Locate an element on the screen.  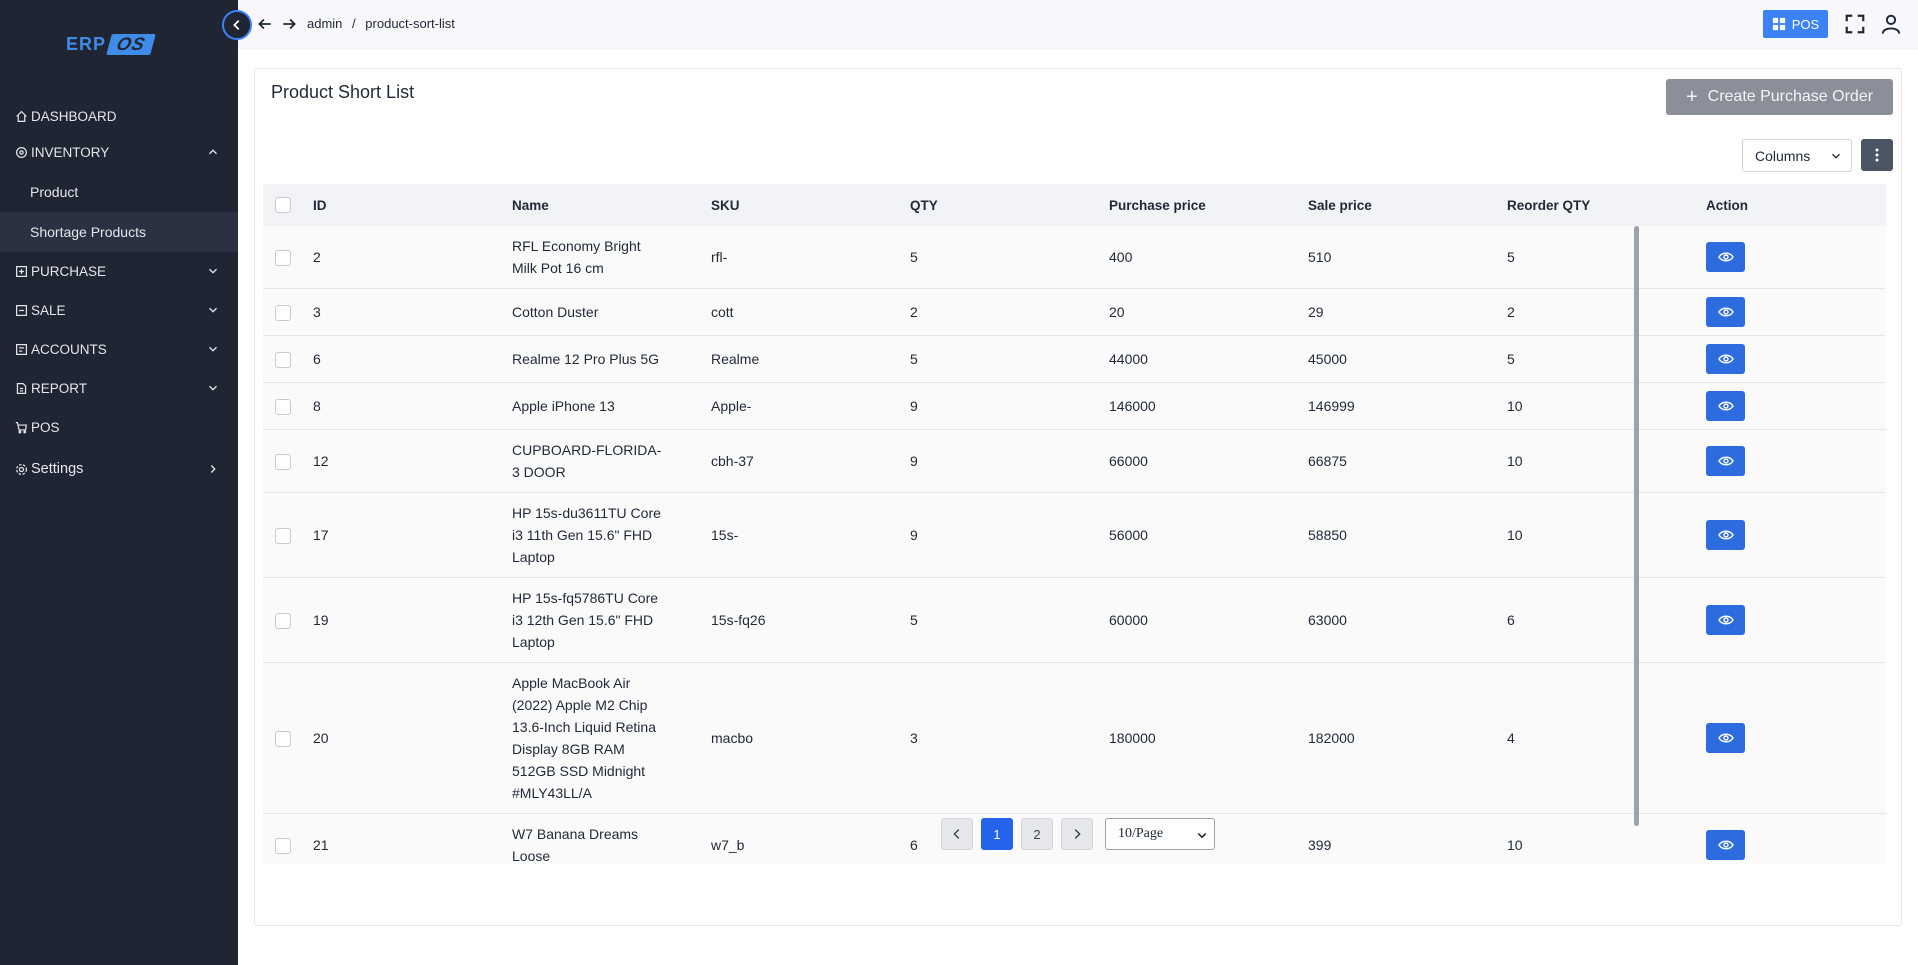
table-row: 8 Apple iPhone 13 Apple- 9 146000 146999 10 is located at coordinates (1074, 406).